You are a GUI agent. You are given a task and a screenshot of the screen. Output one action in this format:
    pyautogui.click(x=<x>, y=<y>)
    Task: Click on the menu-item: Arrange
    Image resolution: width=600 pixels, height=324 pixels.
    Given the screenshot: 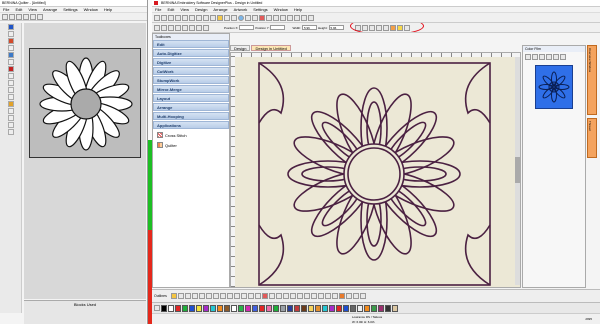 What is the action you would take?
    pyautogui.click(x=50, y=9)
    